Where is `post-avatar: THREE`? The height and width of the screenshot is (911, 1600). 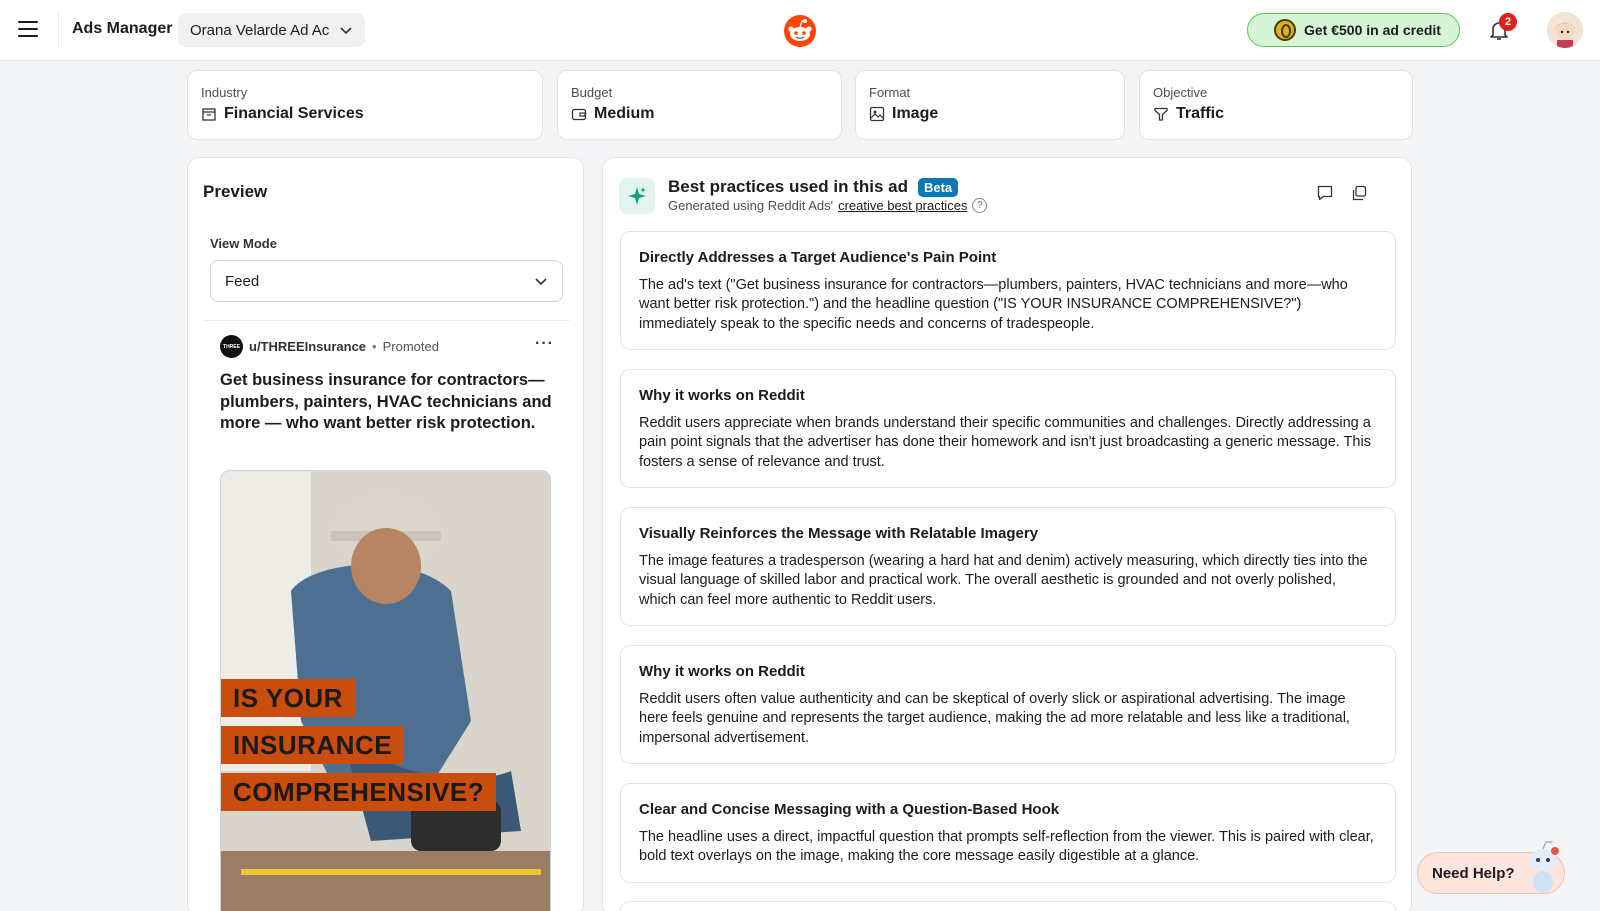 post-avatar: THREE is located at coordinates (231, 346).